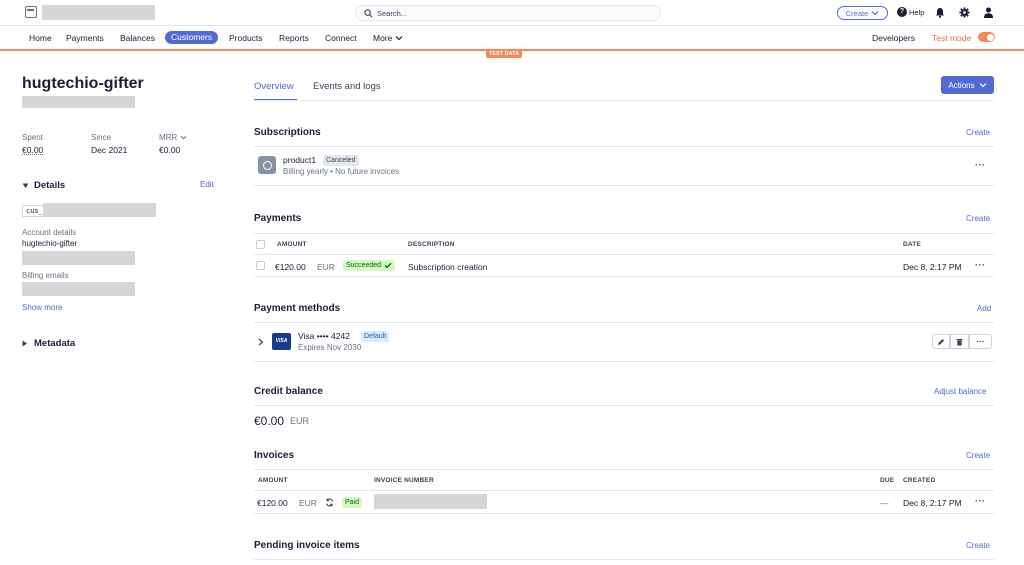 The width and height of the screenshot is (1024, 565). Describe the element at coordinates (624, 361) in the screenshot. I see `payment-methods-bottom-divider` at that location.